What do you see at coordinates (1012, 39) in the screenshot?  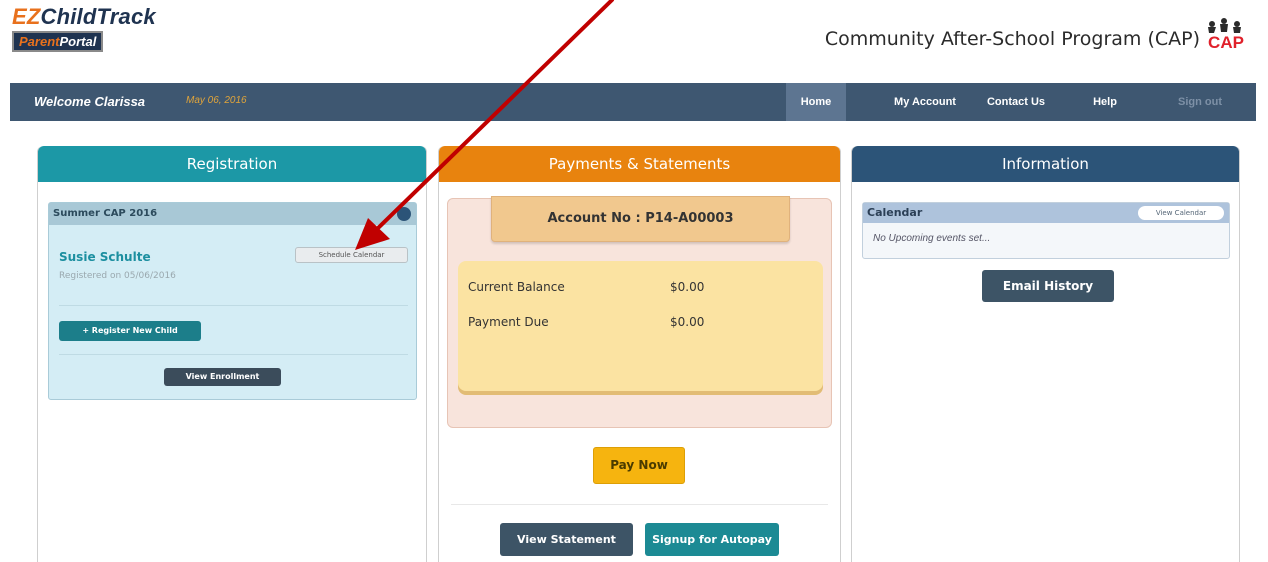 I see `program-title: Community After-School Program (CAP)` at bounding box center [1012, 39].